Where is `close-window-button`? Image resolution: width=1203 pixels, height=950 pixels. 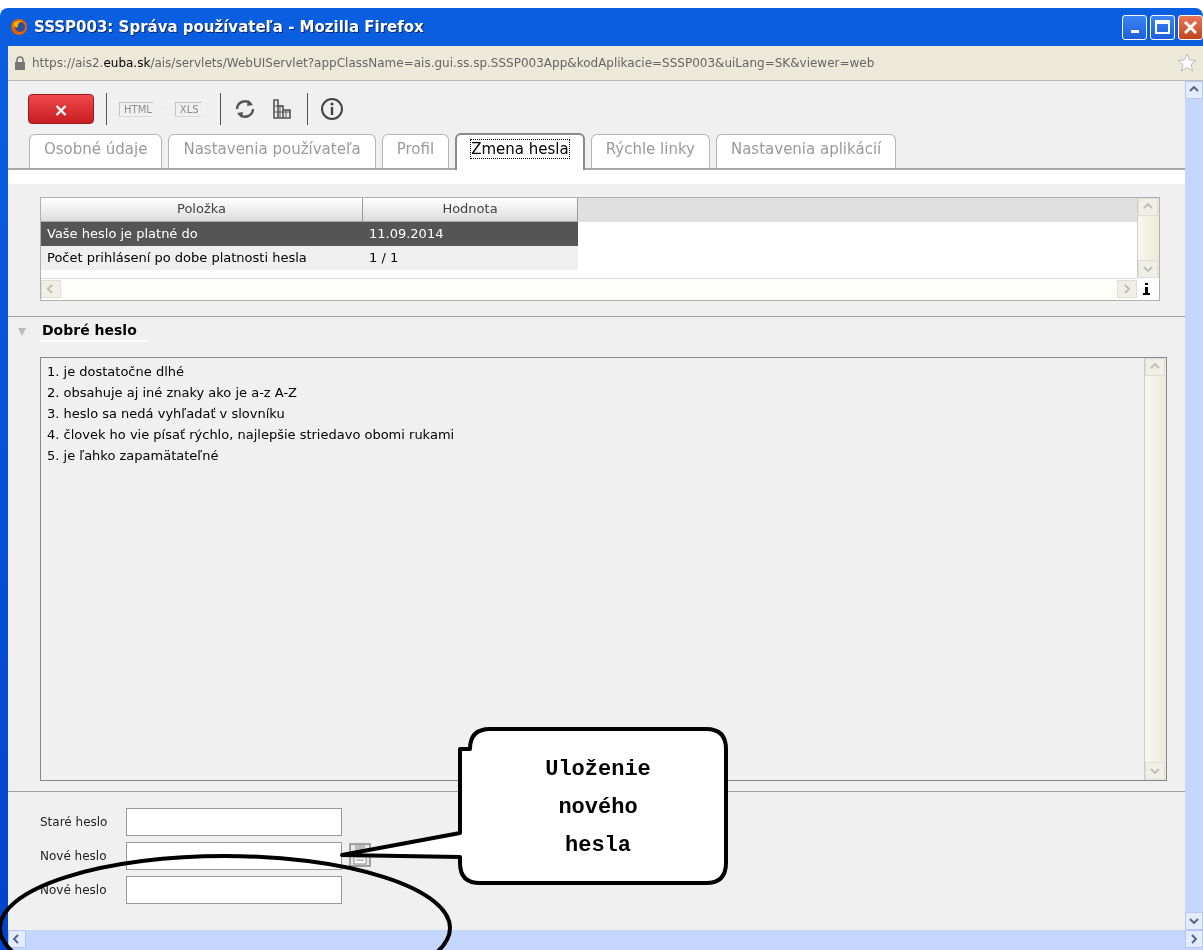 close-window-button is located at coordinates (1190, 27).